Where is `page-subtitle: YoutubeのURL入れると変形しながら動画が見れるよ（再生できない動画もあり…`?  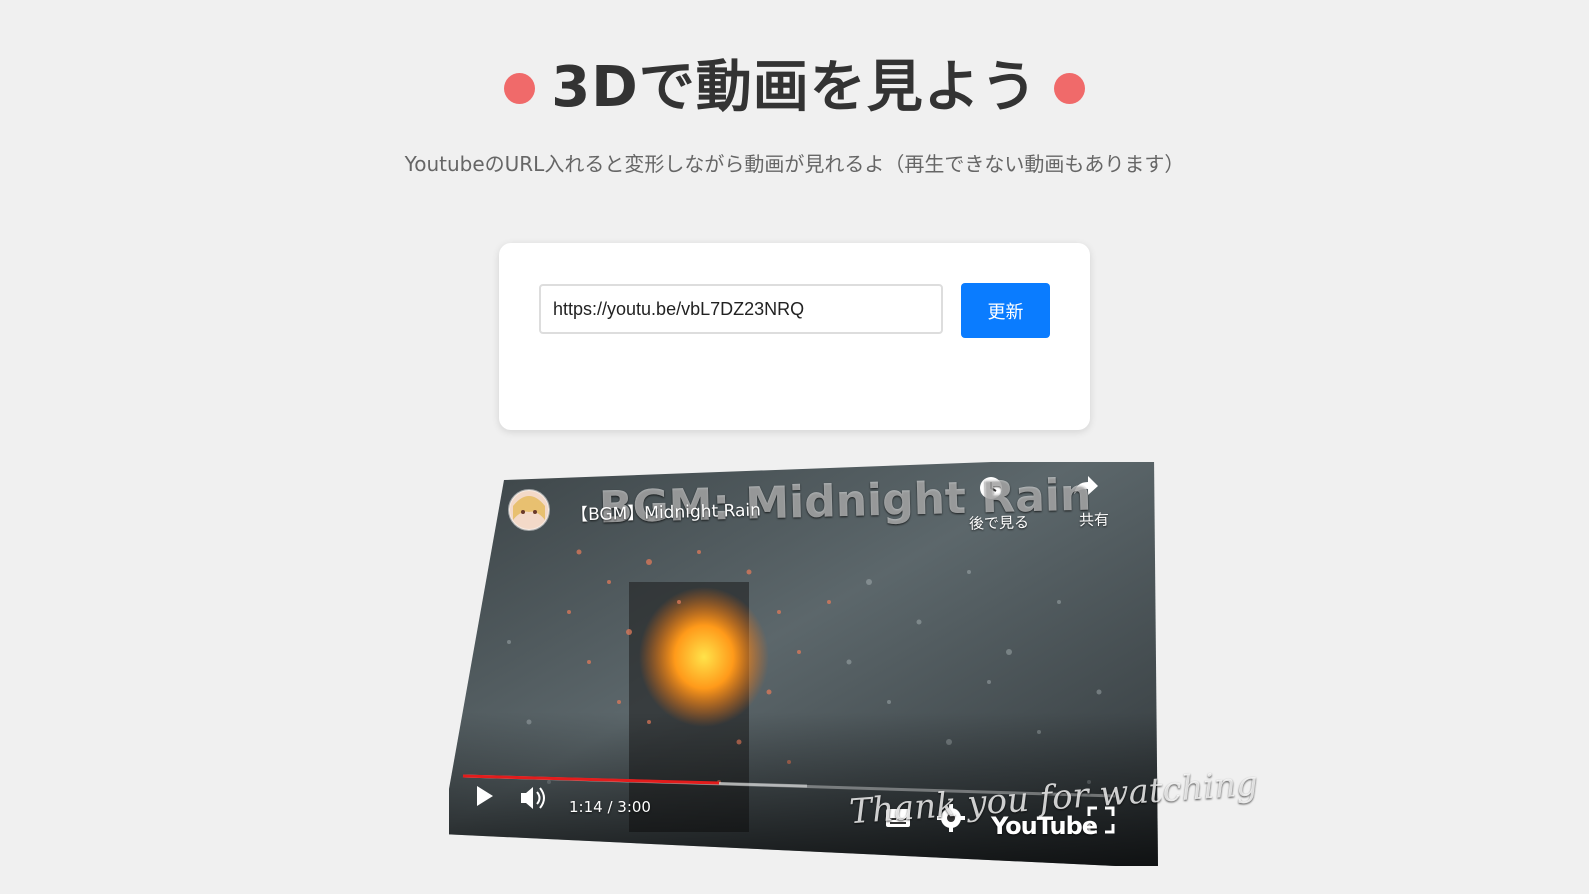
page-subtitle: YoutubeのURL入れると変形しながら動画が見れるよ（再生できない動画もあり… is located at coordinates (794, 164).